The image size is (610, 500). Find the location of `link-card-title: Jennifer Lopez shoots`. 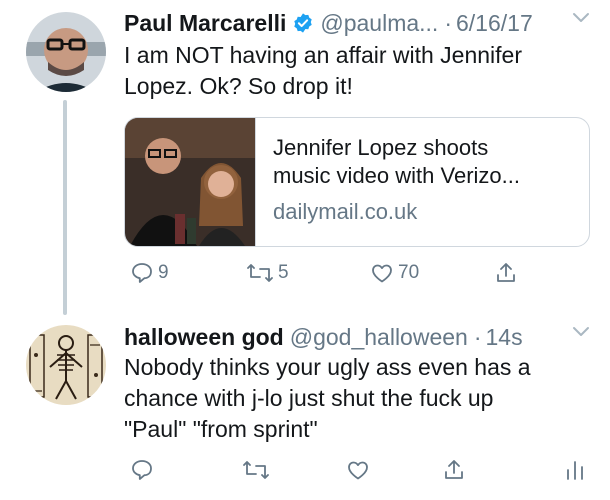

link-card-title: Jennifer Lopez shoots is located at coordinates (381, 147).